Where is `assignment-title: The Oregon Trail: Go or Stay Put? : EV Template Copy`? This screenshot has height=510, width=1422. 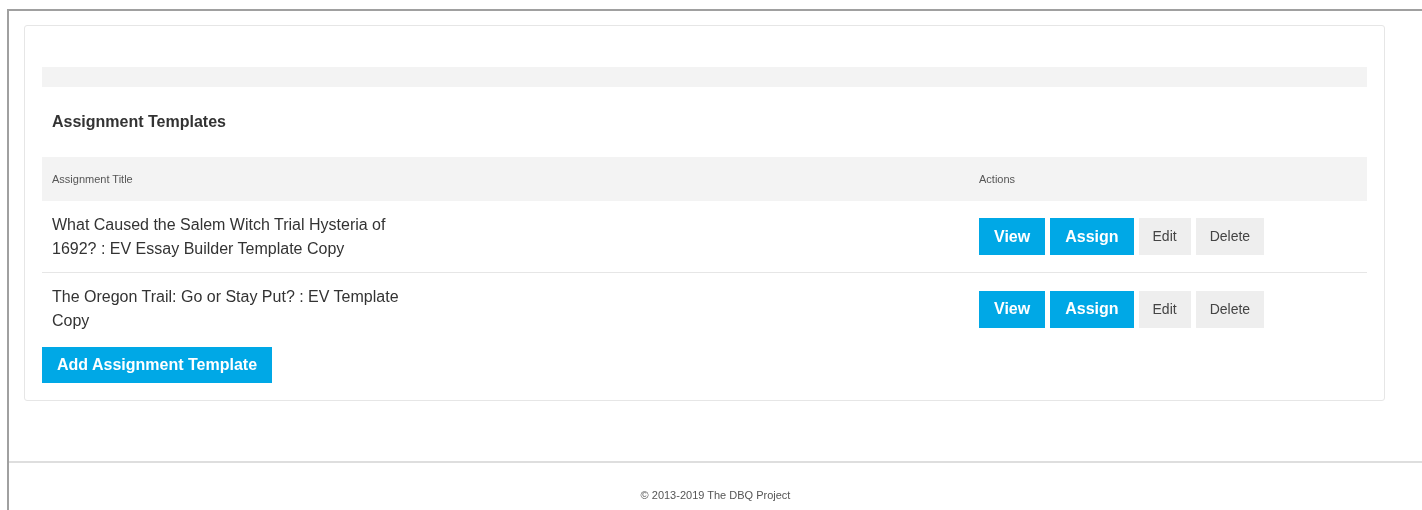
assignment-title: The Oregon Trail: Go or Stay Put? : EV Template Copy is located at coordinates (226, 309).